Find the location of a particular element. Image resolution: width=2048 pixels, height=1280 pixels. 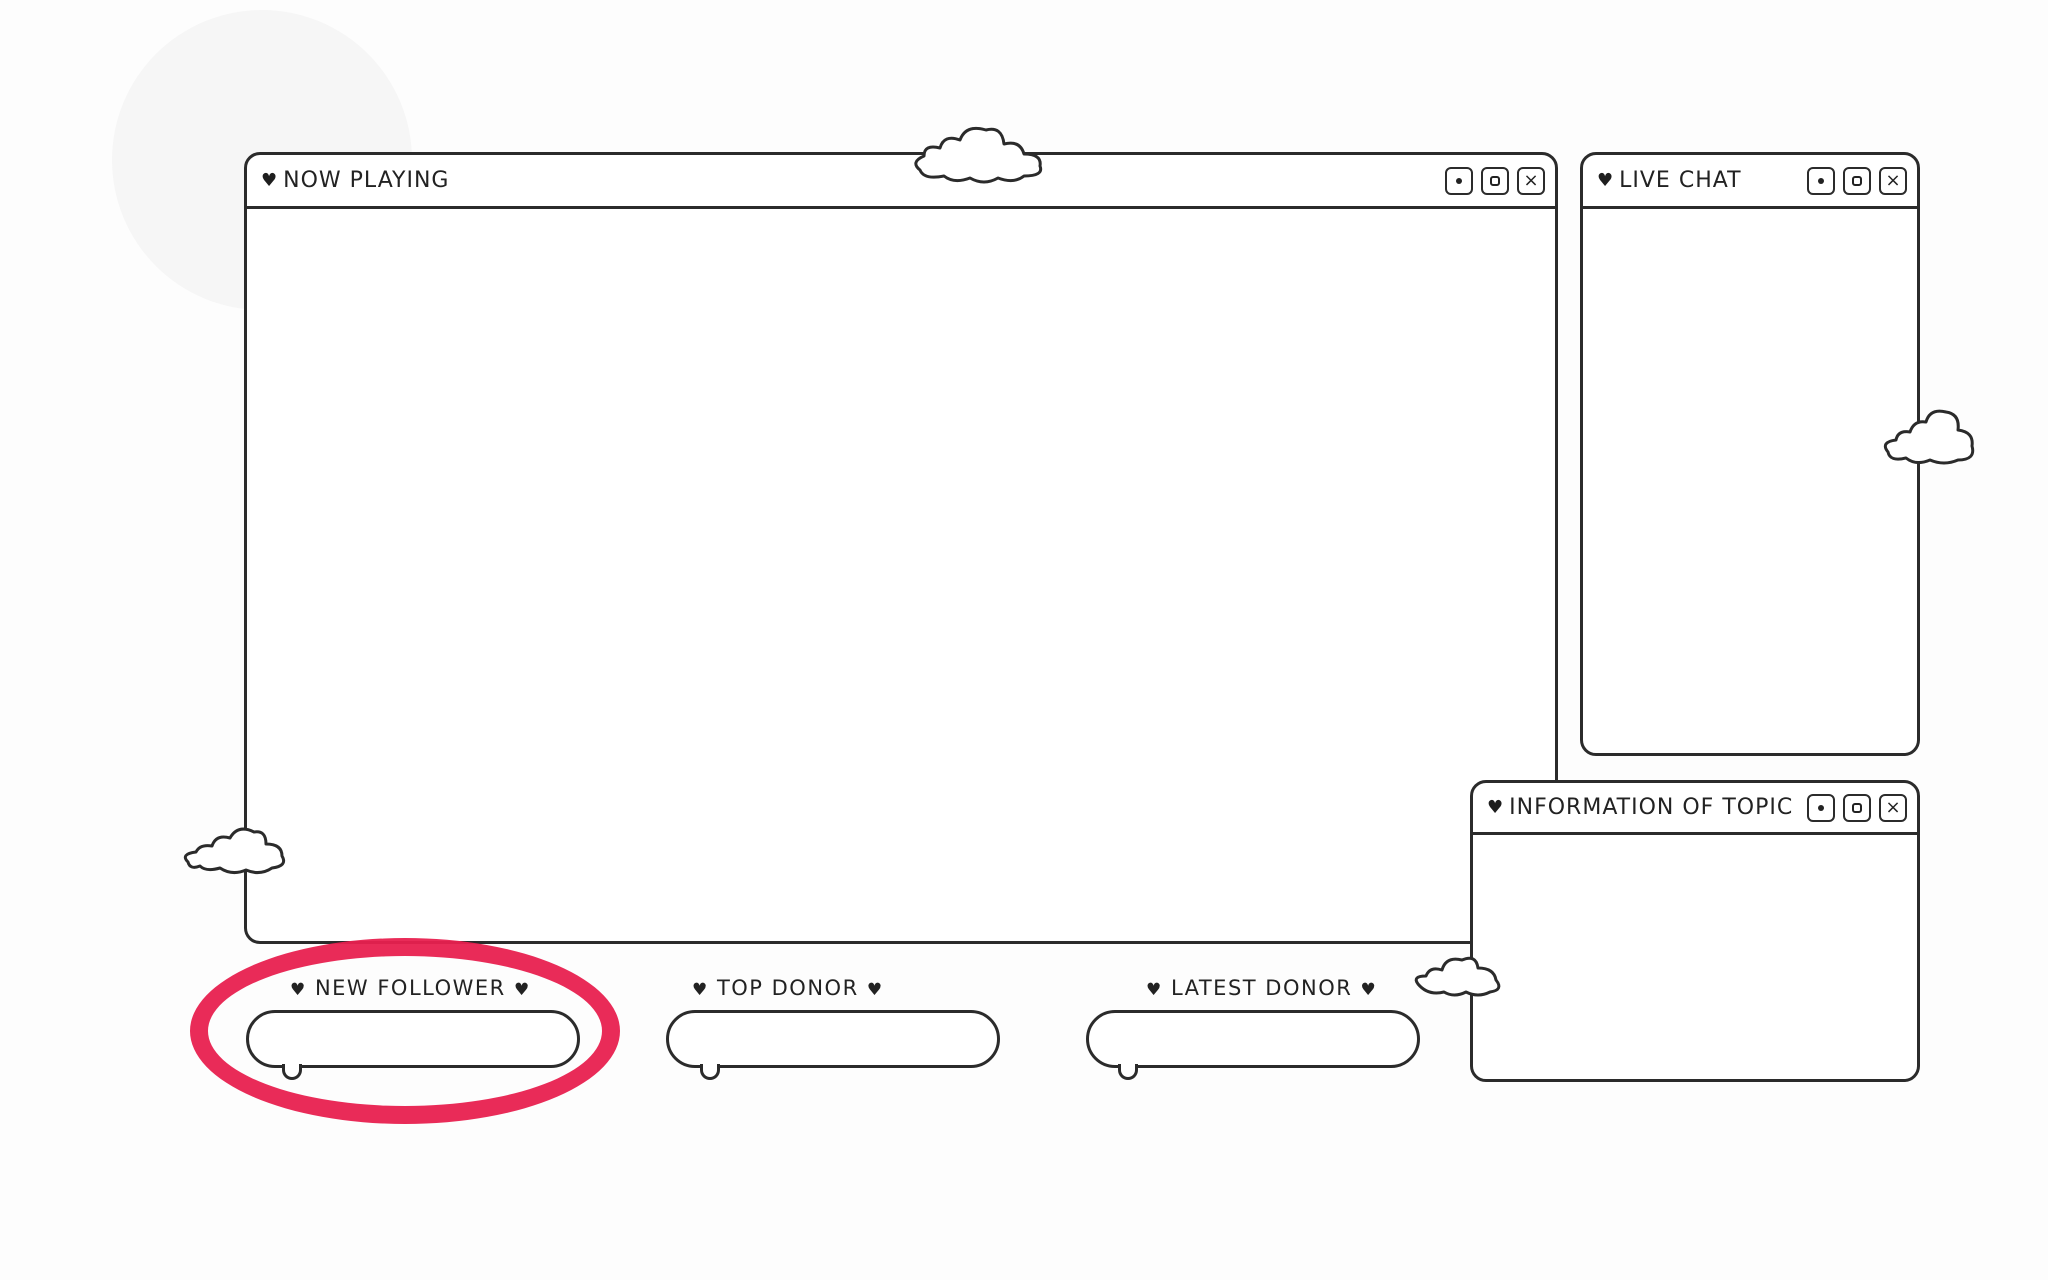

top-donor-bubble is located at coordinates (833, 1039).